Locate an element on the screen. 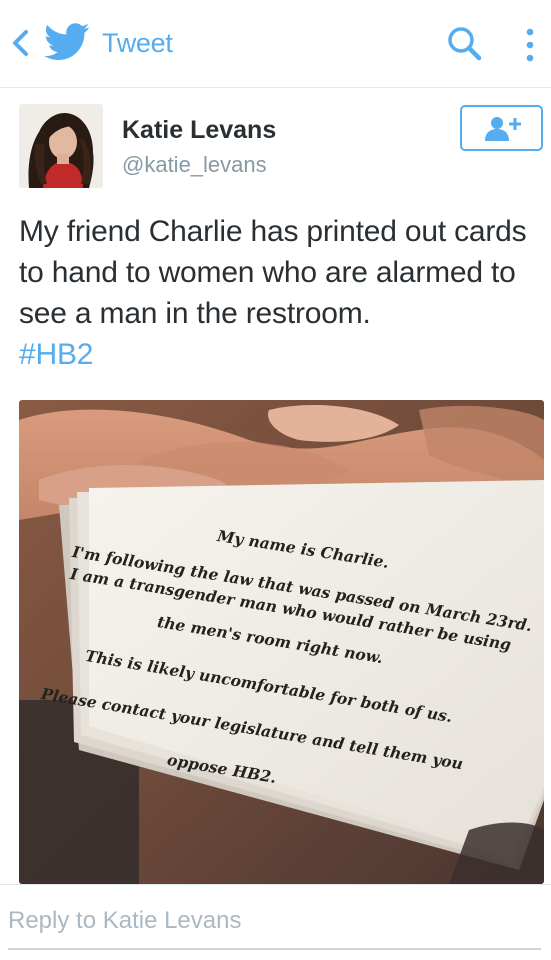 This screenshot has width=551, height=960. follow-button is located at coordinates (501, 128).